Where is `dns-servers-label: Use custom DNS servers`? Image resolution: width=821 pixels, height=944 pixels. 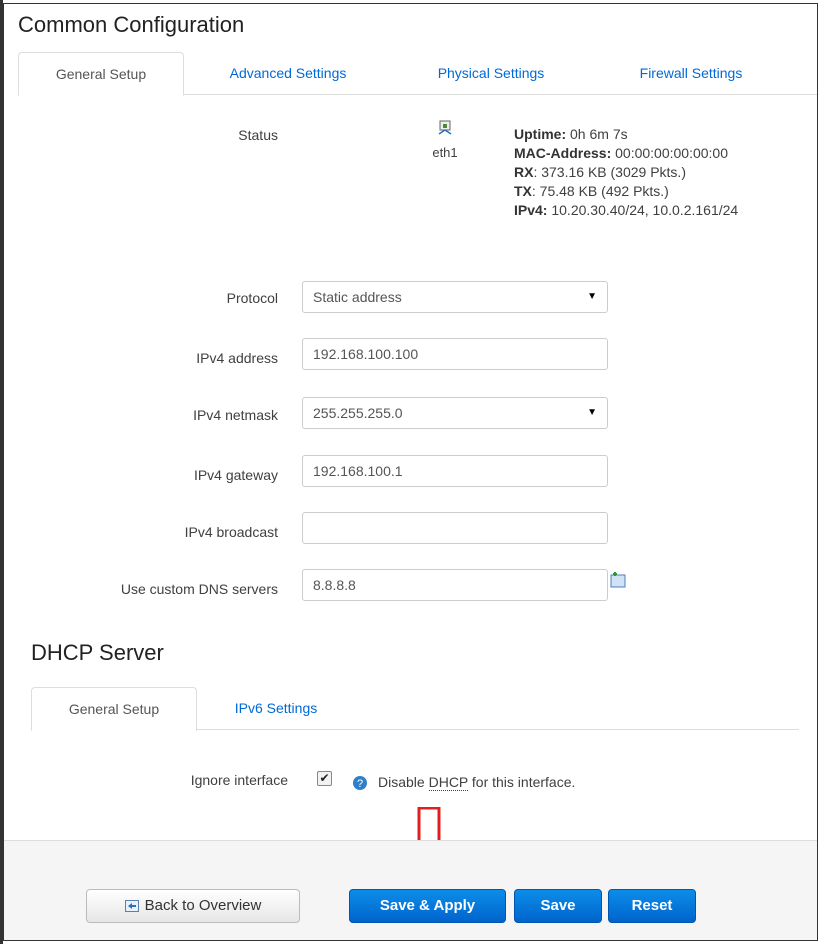 dns-servers-label: Use custom DNS servers is located at coordinates (199, 589).